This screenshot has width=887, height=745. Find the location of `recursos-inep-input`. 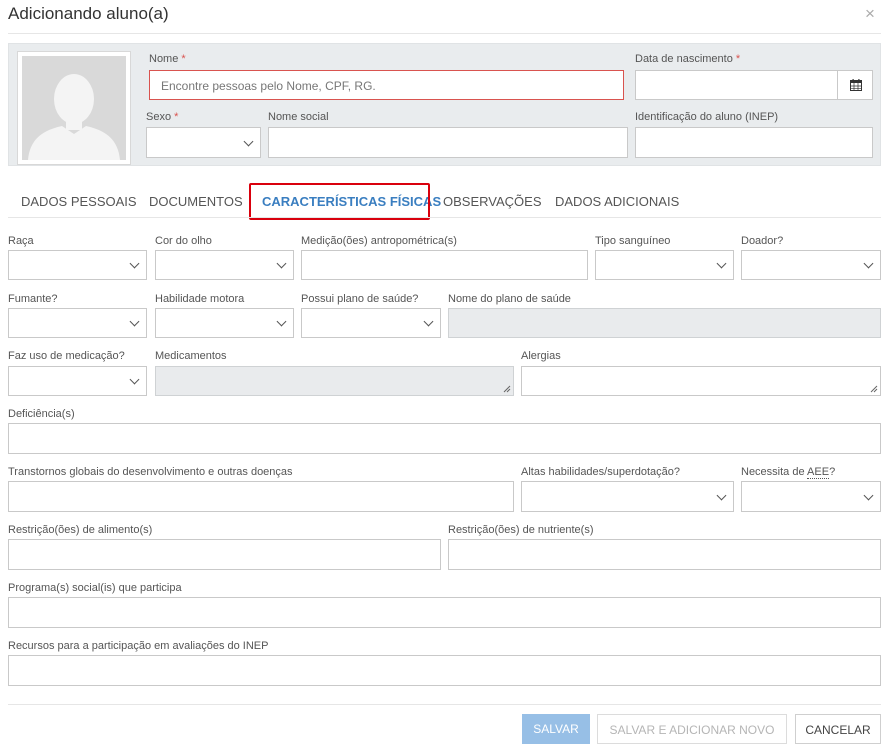

recursos-inep-input is located at coordinates (444, 670).